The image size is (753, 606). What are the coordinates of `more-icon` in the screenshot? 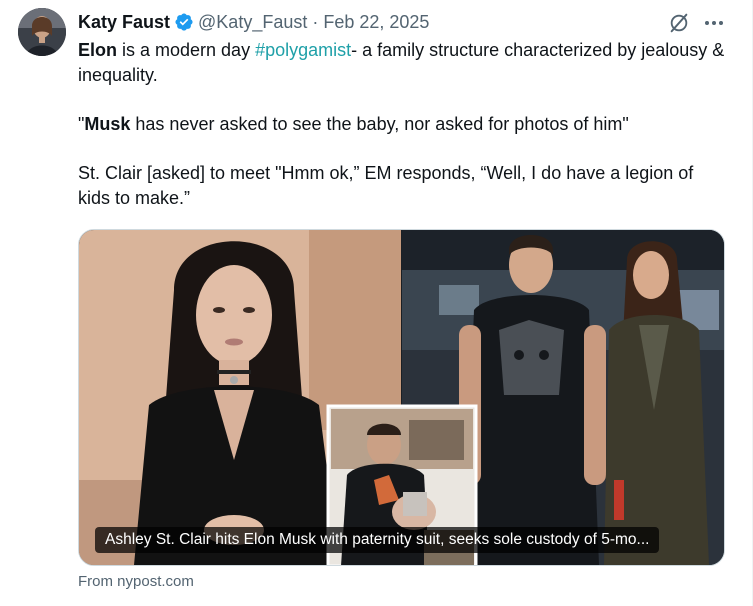 It's located at (714, 23).